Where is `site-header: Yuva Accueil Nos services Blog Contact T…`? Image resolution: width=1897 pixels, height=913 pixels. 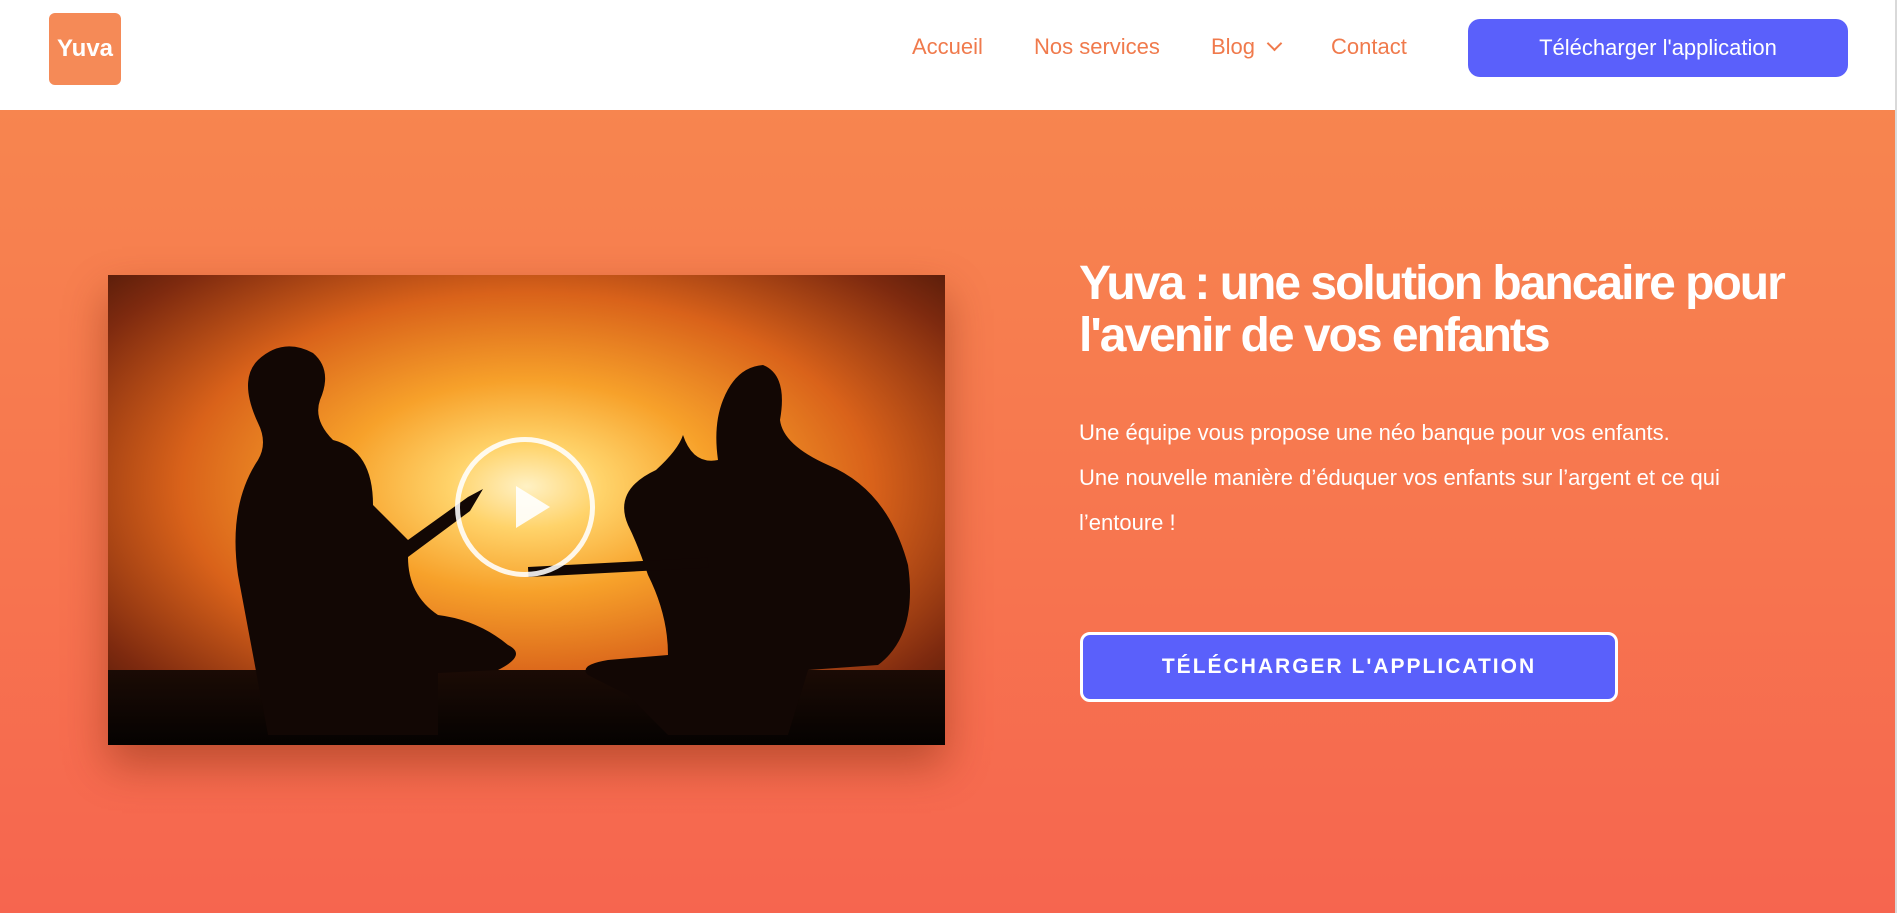 site-header: Yuva Accueil Nos services Blog Contact T… is located at coordinates (948, 55).